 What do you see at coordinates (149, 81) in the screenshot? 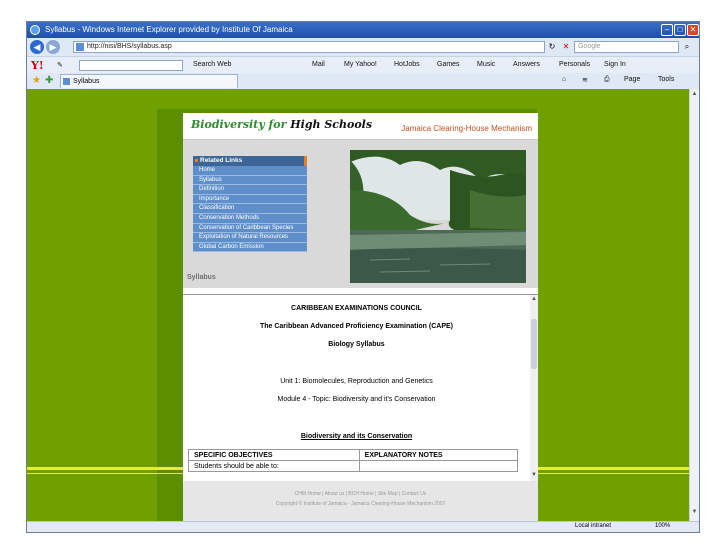
I see `tab-syllabus: Syllabus` at bounding box center [149, 81].